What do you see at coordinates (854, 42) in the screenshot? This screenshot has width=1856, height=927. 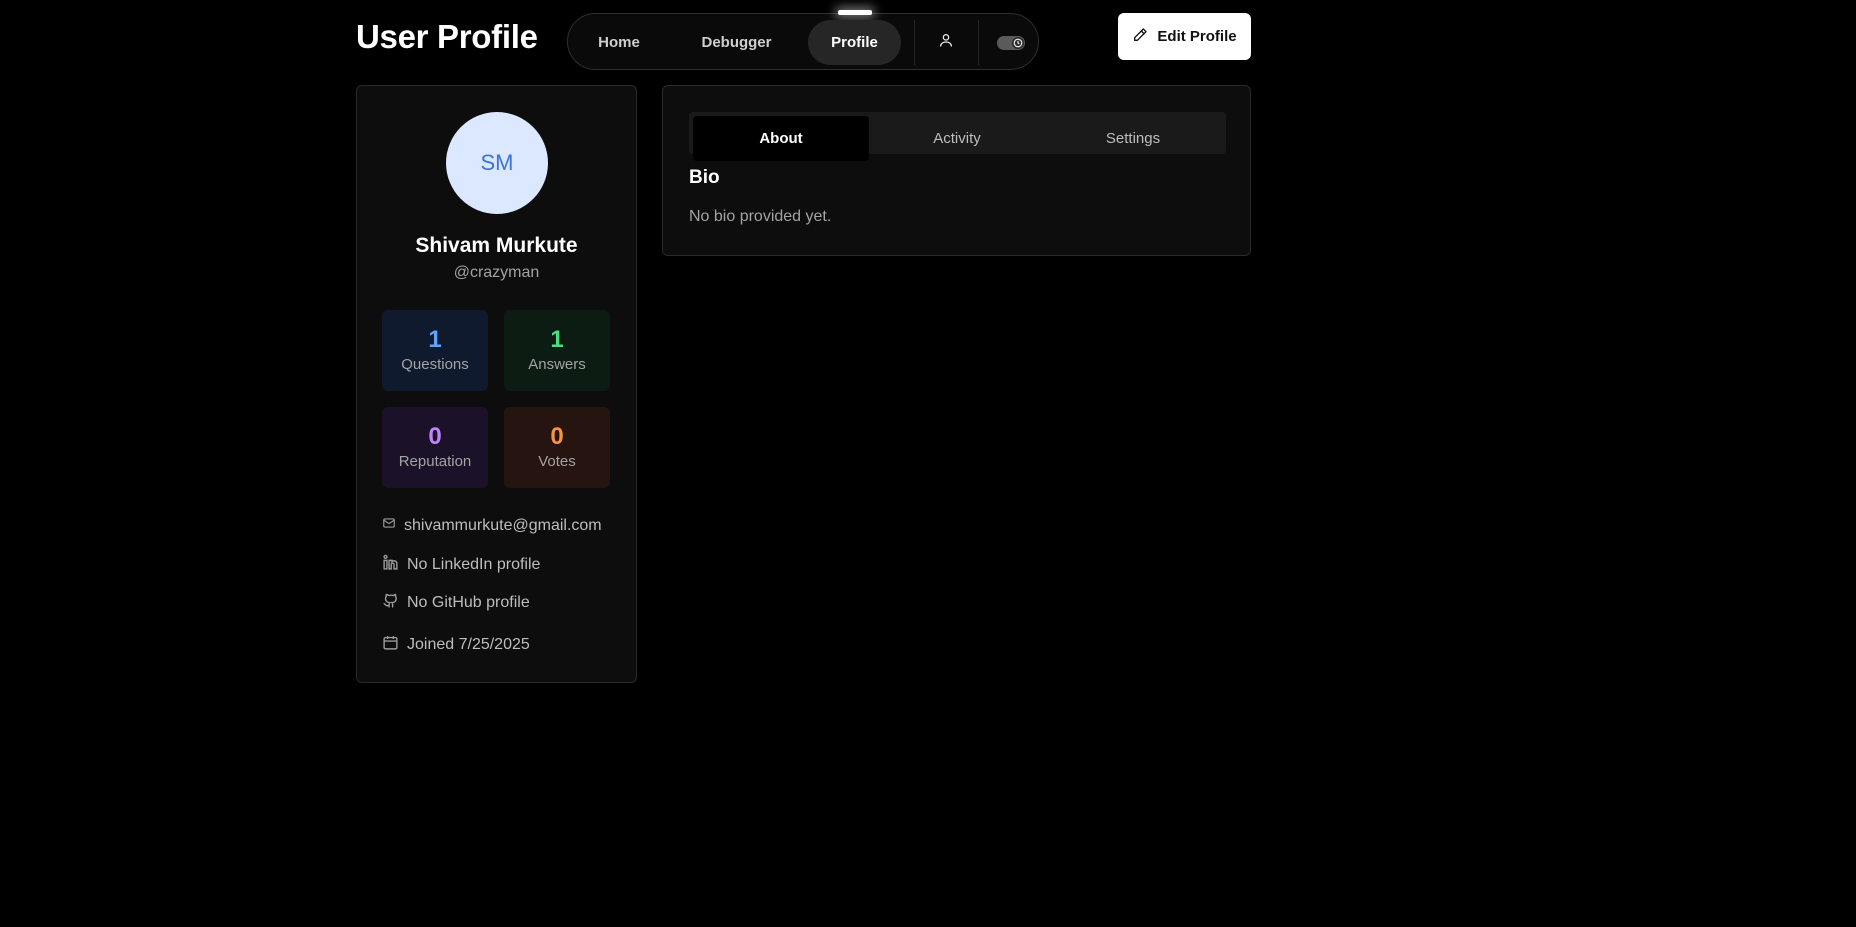 I see `nav-item-profile: Profile` at bounding box center [854, 42].